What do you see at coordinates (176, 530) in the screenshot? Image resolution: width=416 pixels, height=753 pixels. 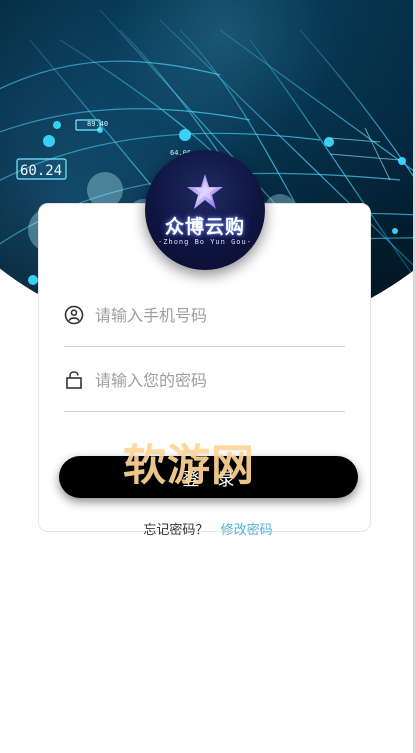 I see `forgot-password-text: 忘记密码？` at bounding box center [176, 530].